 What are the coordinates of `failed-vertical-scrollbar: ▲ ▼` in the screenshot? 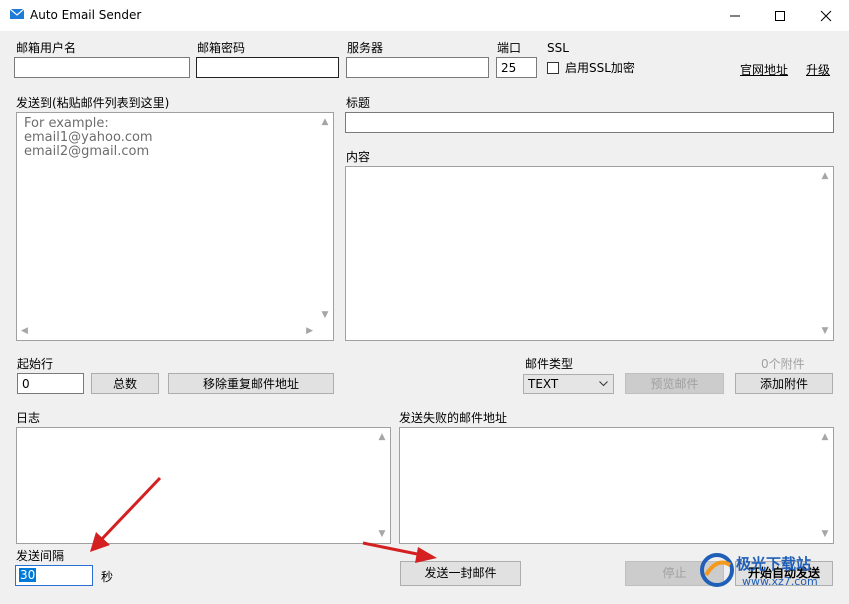 It's located at (825, 485).